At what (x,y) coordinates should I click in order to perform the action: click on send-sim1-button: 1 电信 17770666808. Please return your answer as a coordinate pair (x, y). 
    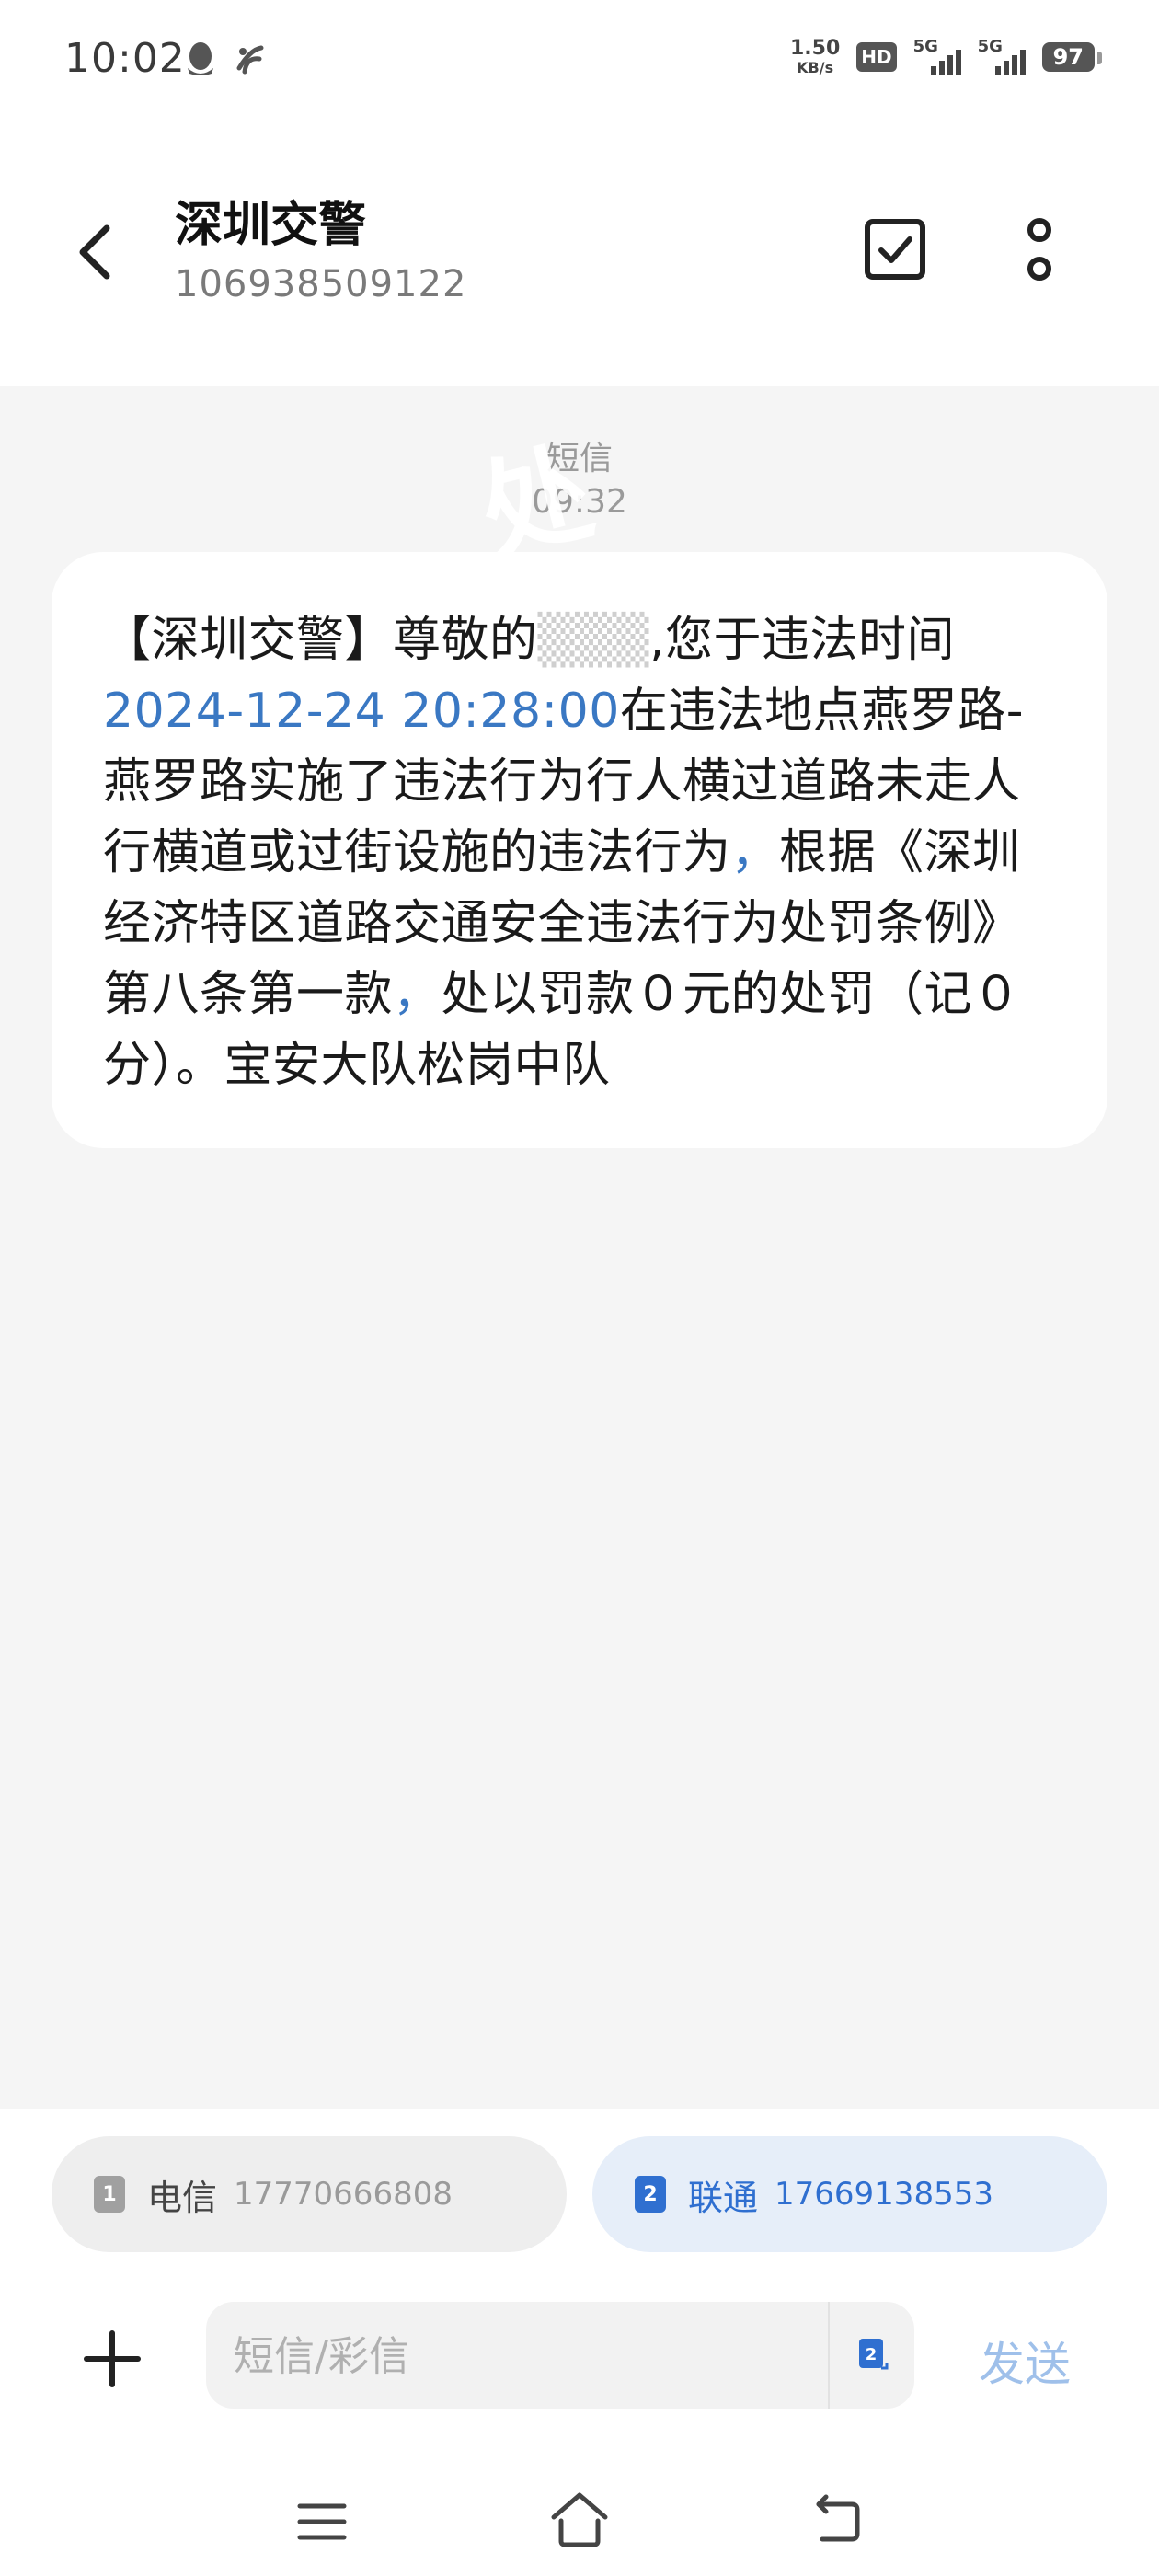
    Looking at the image, I should click on (309, 2194).